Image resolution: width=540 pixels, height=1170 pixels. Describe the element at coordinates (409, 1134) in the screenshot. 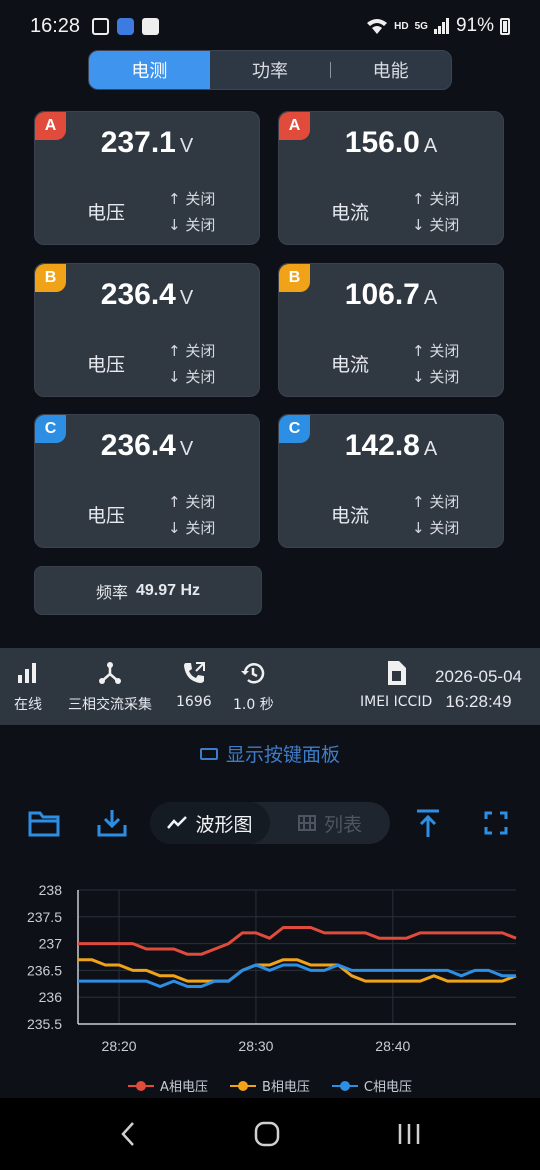

I see `recents-icon` at that location.